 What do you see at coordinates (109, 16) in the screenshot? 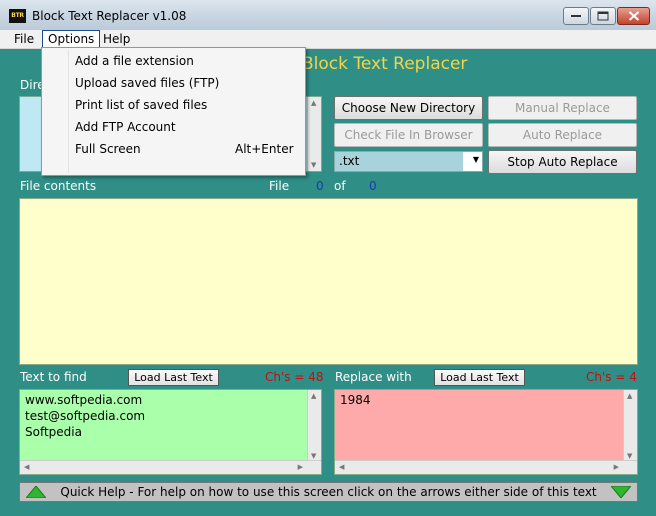
I see `window-title: Block Text Replacer v1.08` at bounding box center [109, 16].